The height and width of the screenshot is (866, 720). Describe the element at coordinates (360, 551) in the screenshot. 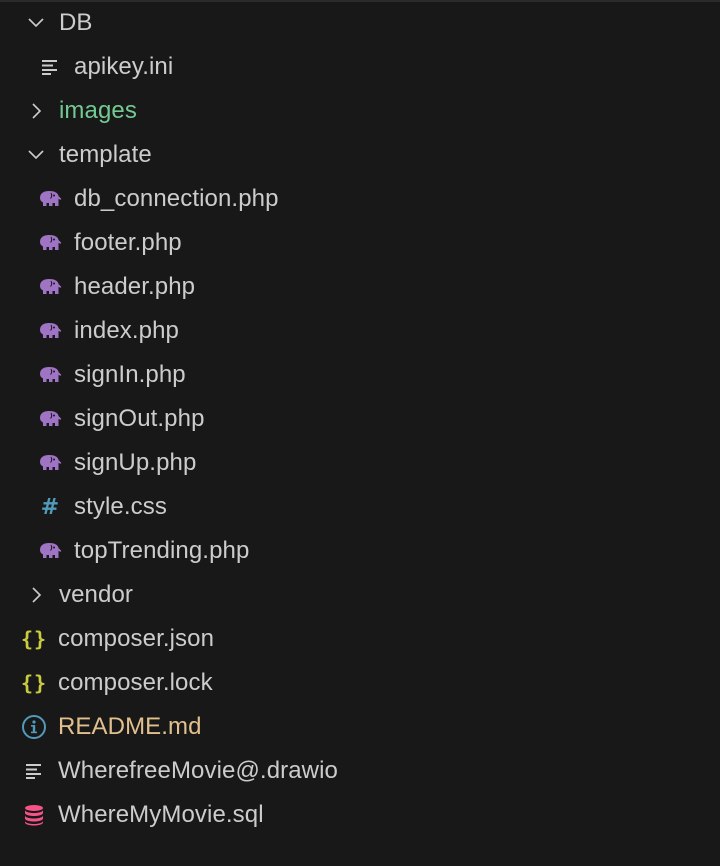

I see `file-toptrending-php: topTrending.php` at that location.